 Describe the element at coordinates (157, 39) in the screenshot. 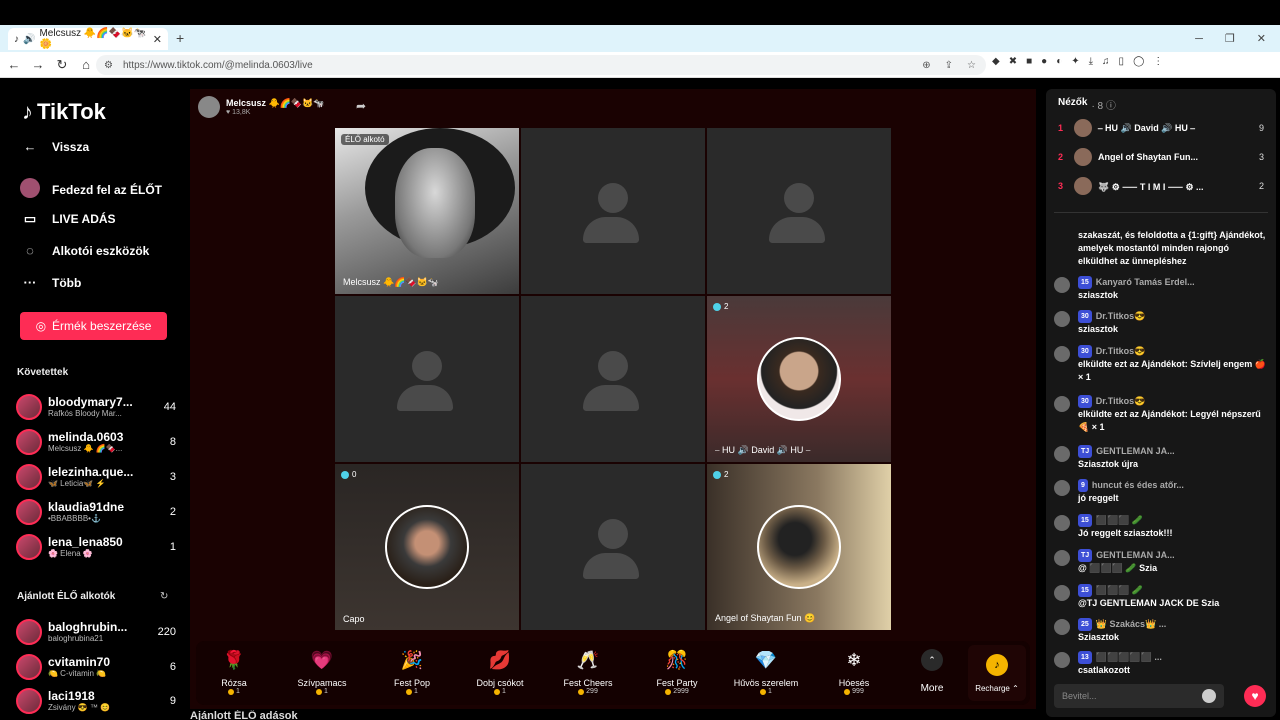

I see `close-tab-icon: ✕` at that location.